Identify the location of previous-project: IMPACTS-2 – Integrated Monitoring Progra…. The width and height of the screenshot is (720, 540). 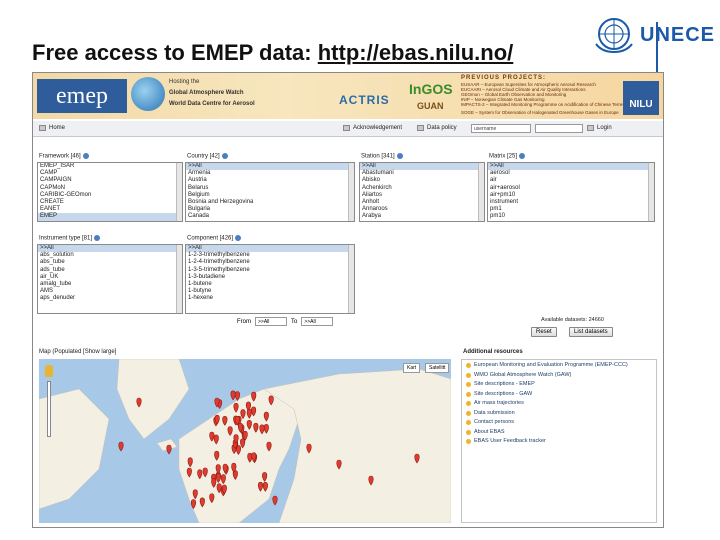
(555, 104).